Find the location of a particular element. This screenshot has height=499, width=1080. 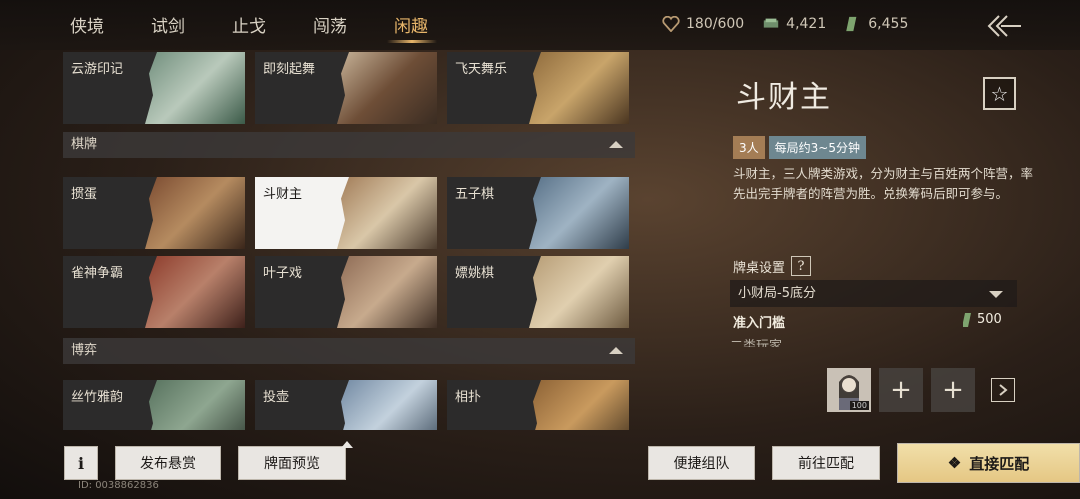

game-tile-piaoyao: 嫖姚棋 is located at coordinates (538, 292).